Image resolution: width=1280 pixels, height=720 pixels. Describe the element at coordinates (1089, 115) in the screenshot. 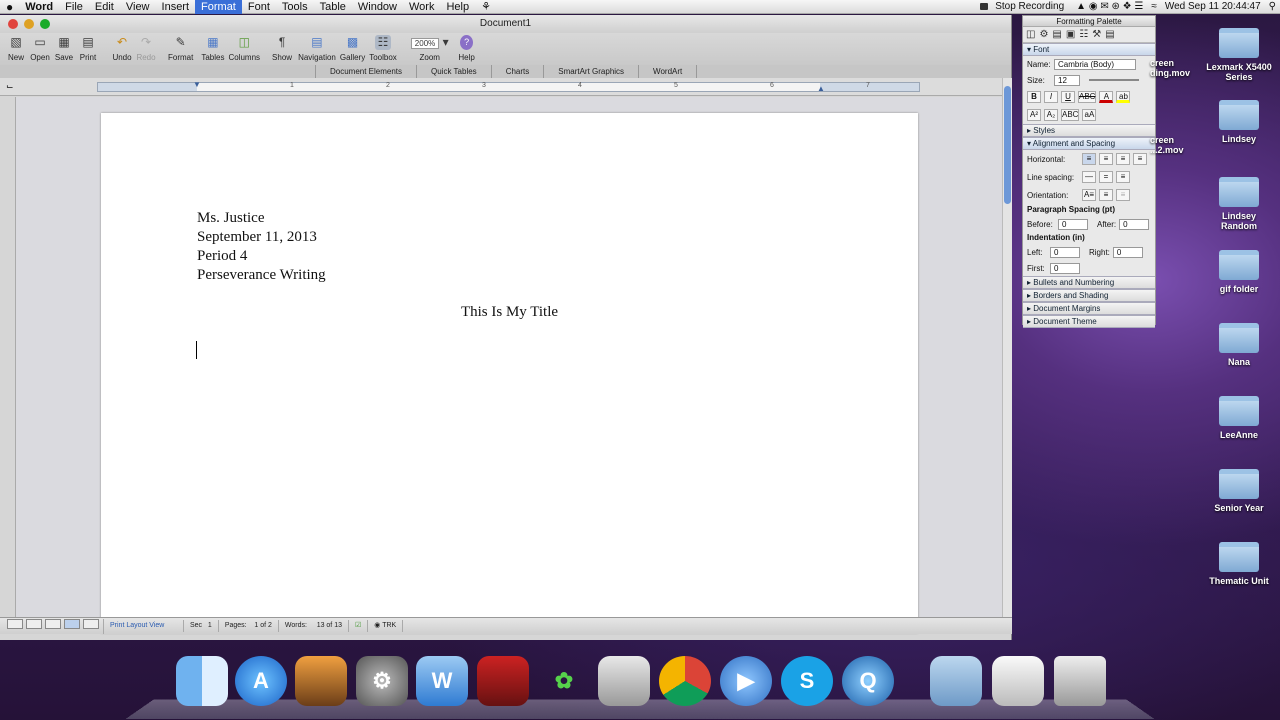

I see `all-caps-button: aA` at that location.